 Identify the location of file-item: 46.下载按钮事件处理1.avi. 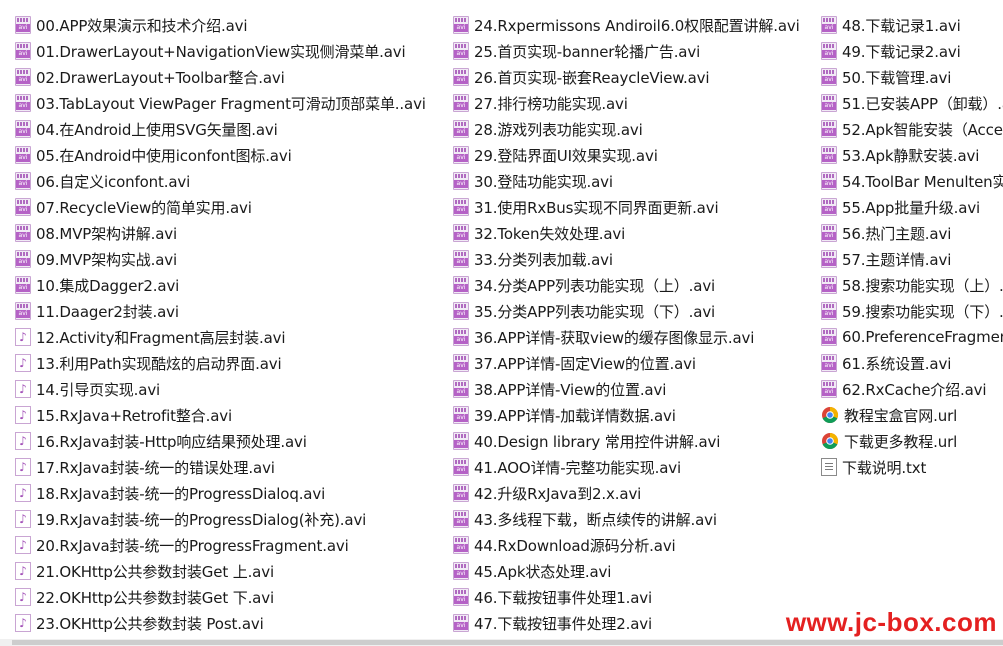
(633, 597).